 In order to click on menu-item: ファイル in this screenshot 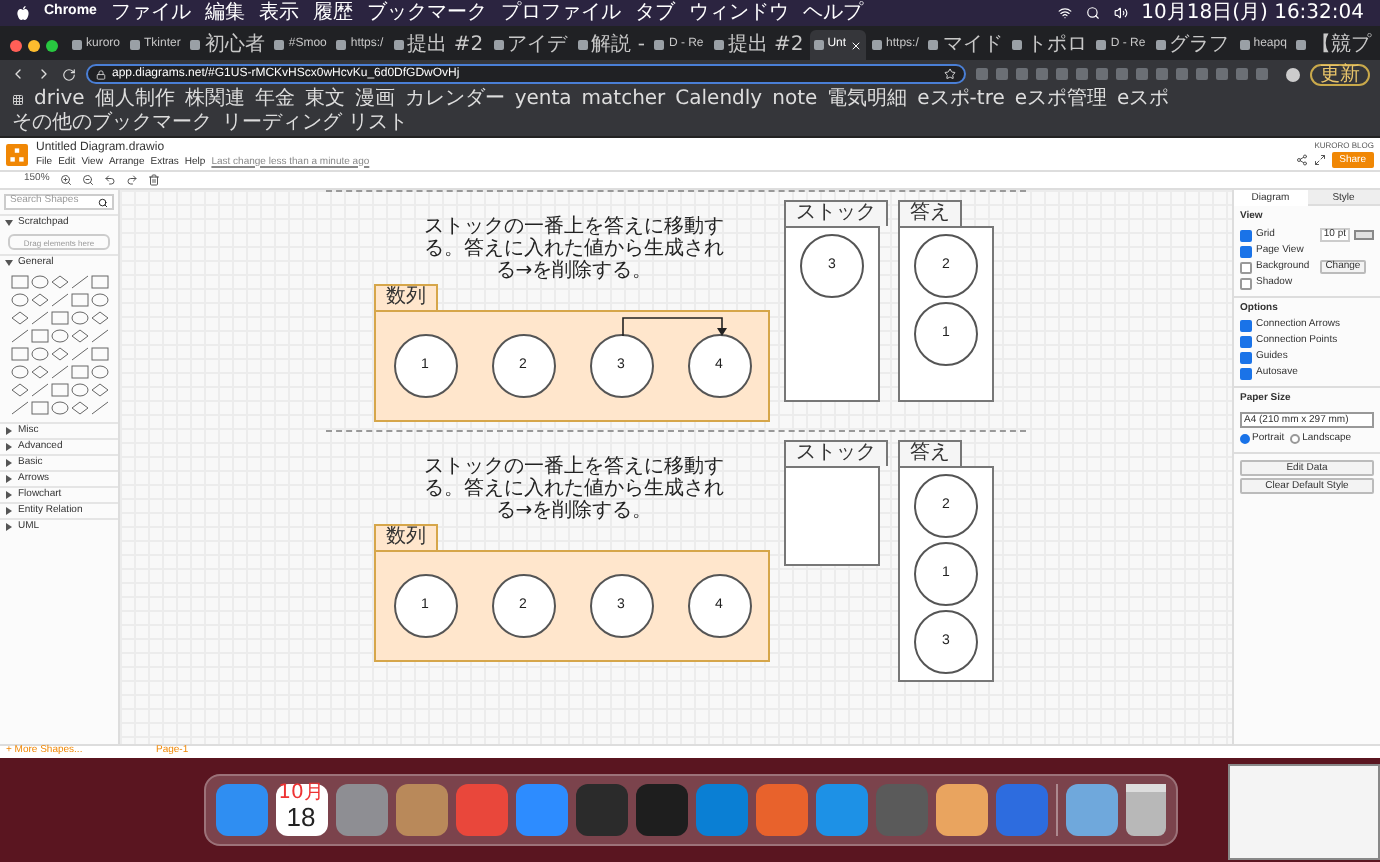, I will do `click(150, 13)`.